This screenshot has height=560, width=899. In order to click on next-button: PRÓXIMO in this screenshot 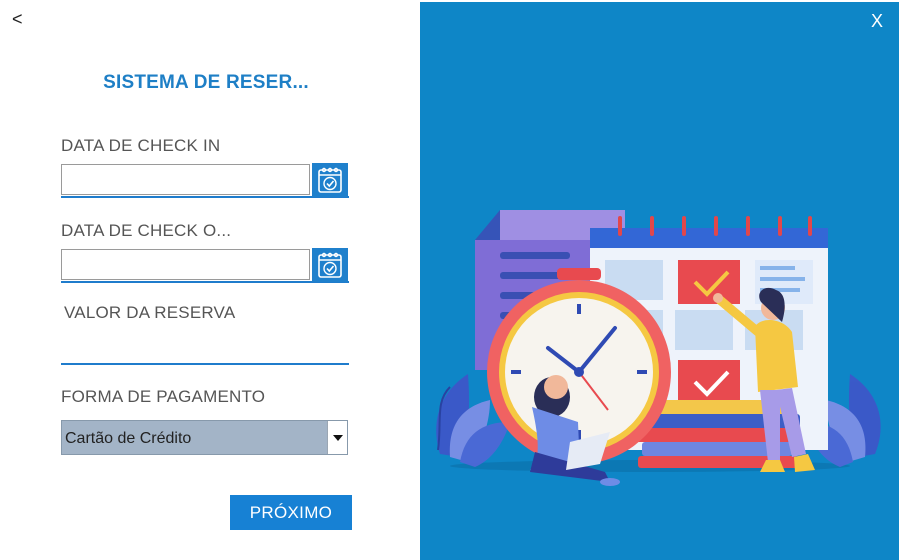, I will do `click(291, 512)`.